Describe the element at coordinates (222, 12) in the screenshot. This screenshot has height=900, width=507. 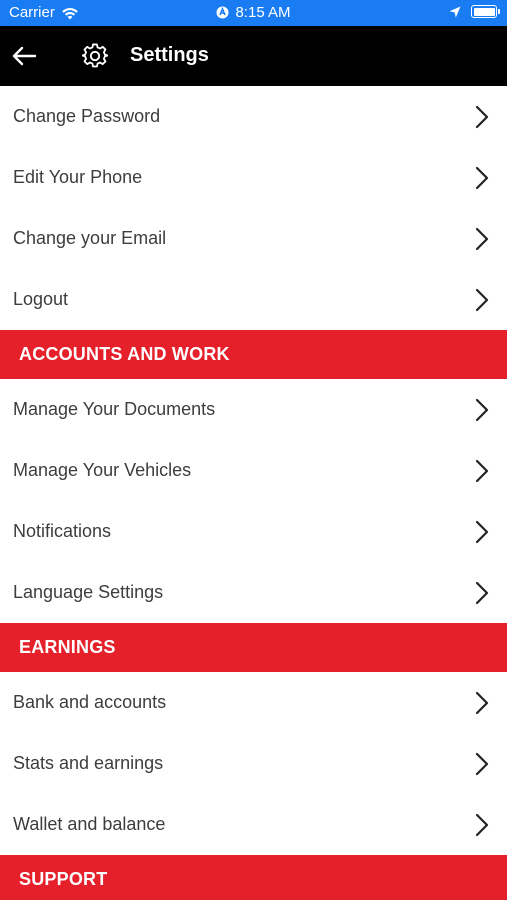
I see `alarm-icon` at that location.